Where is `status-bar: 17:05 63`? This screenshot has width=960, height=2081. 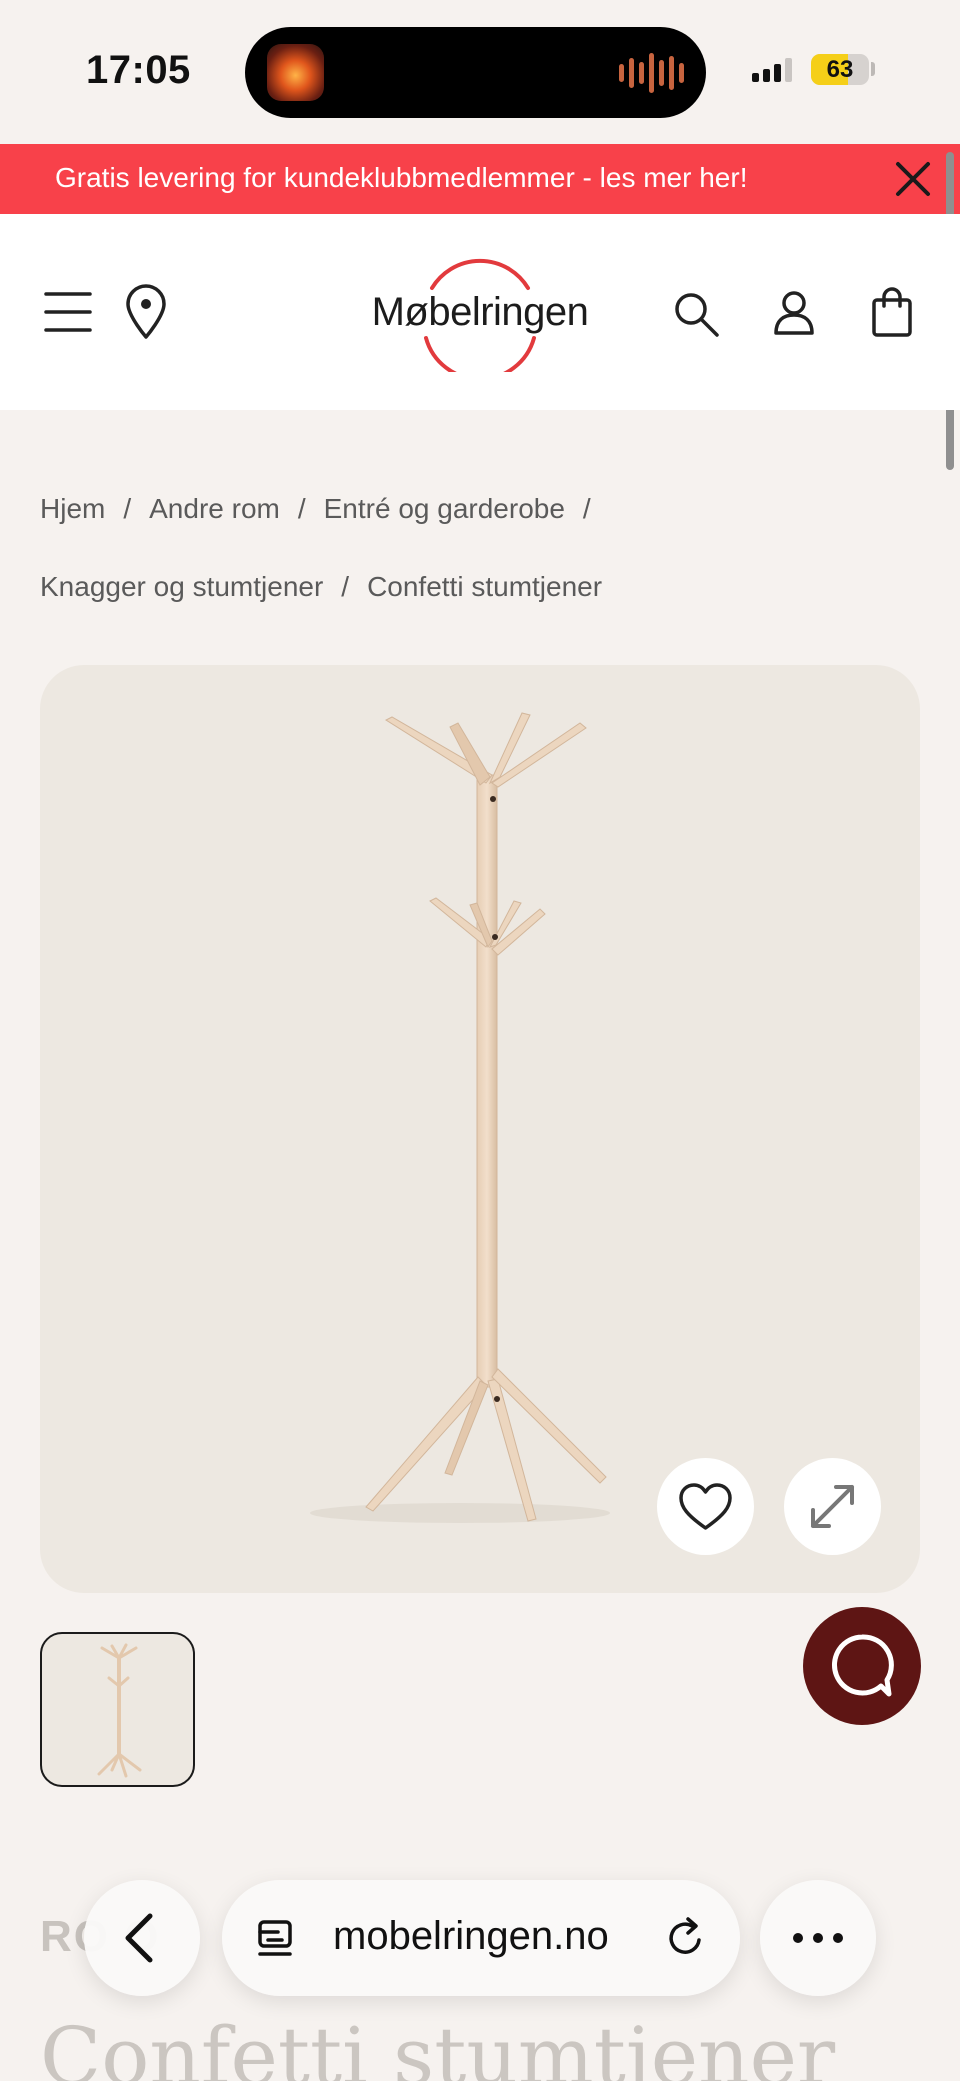 status-bar: 17:05 63 is located at coordinates (480, 72).